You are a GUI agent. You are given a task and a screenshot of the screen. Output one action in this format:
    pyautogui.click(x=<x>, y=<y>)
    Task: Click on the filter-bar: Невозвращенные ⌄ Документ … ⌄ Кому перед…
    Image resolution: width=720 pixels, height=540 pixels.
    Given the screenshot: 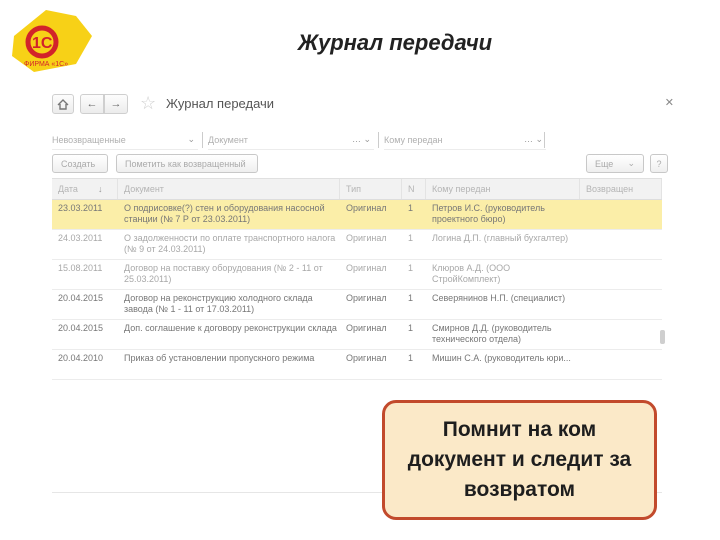 What is the action you would take?
    pyautogui.click(x=361, y=140)
    